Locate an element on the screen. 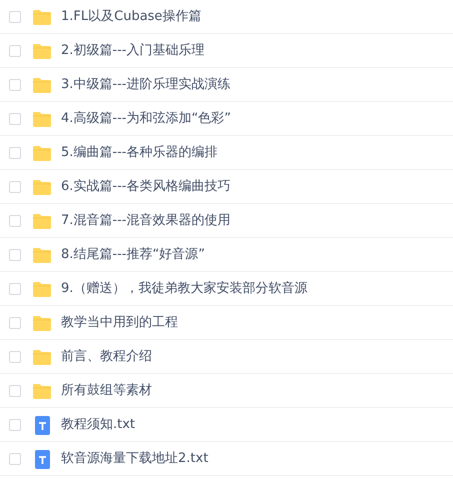 The width and height of the screenshot is (453, 480). file-name: 软音源海量下载地址2.txt is located at coordinates (134, 458).